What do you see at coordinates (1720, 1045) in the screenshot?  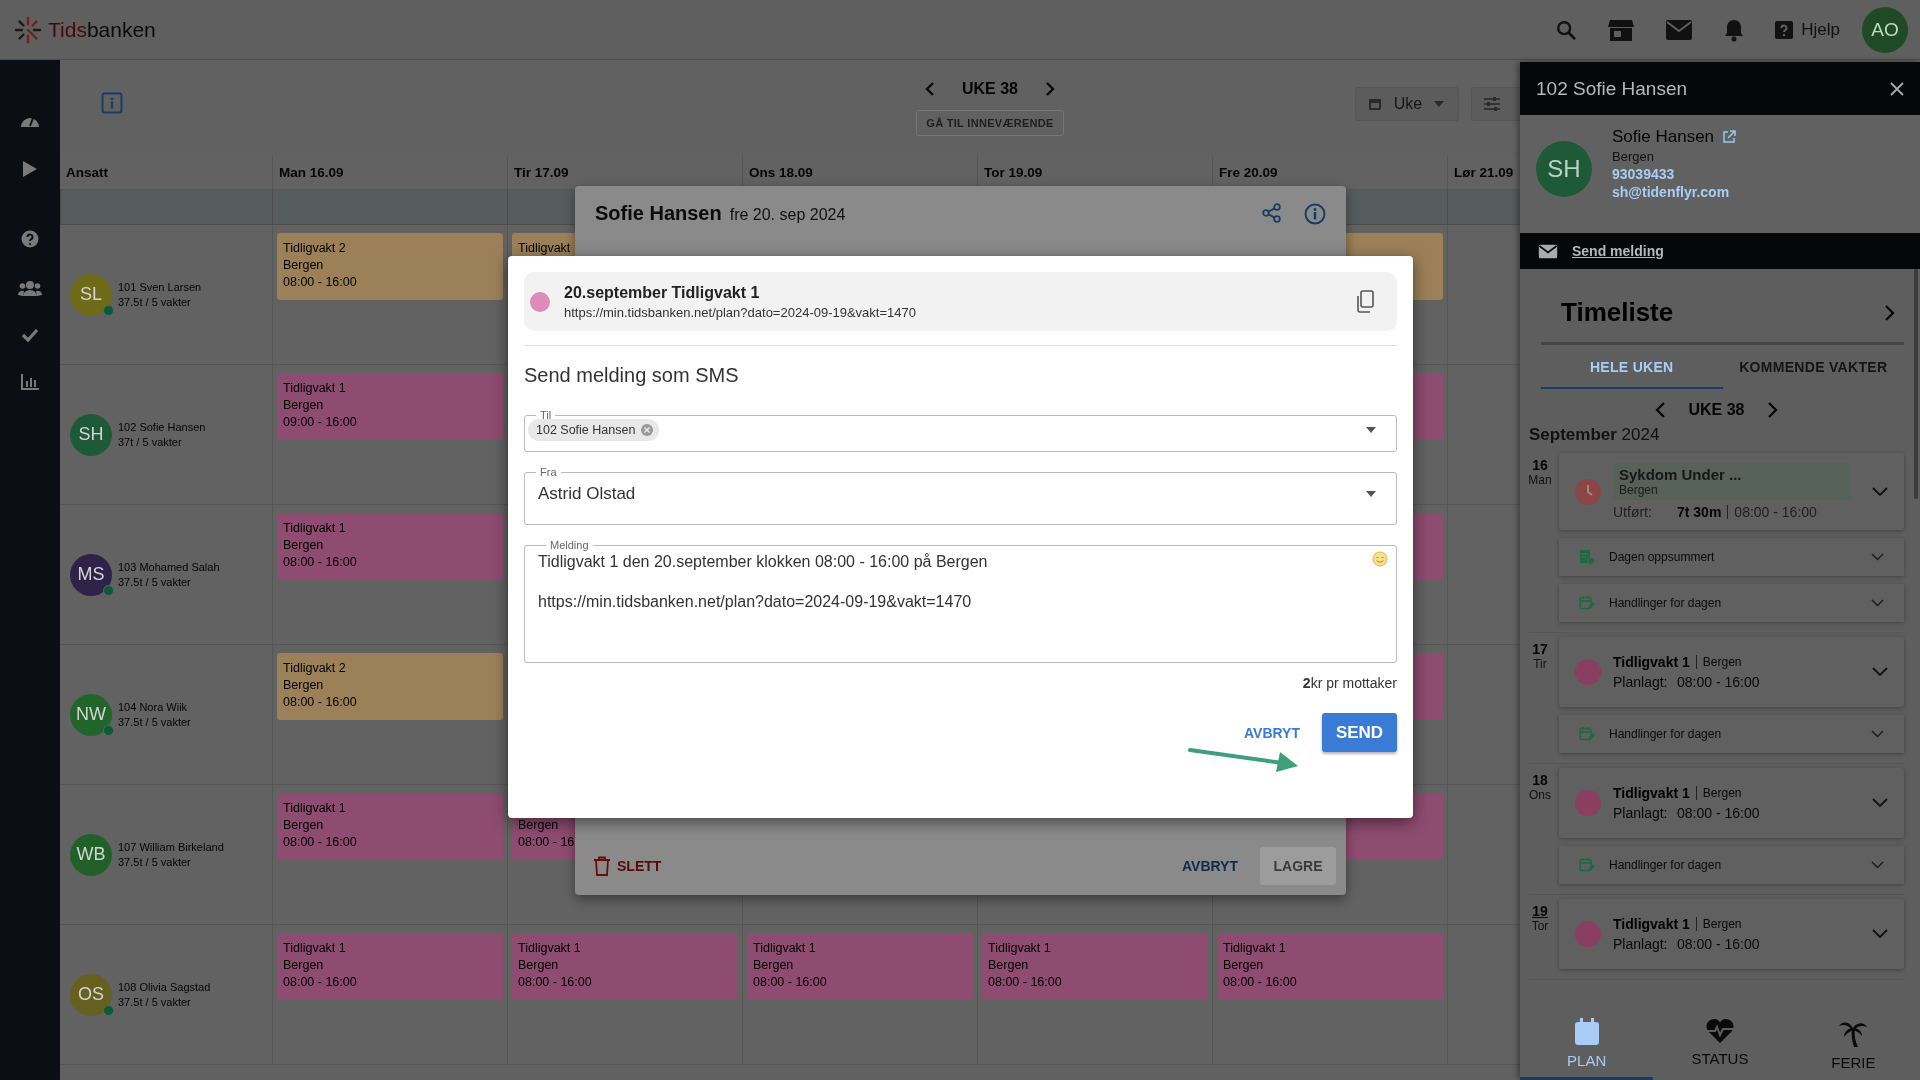 I see `bottom-nav-tab: STATUS` at bounding box center [1720, 1045].